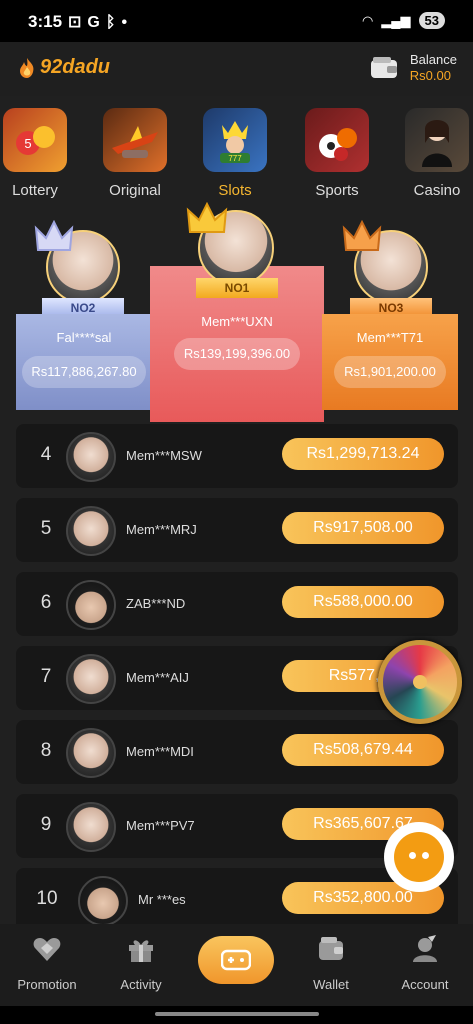  Describe the element at coordinates (363, 750) in the screenshot. I see `winnings-amount: Rs508,679.44` at that location.